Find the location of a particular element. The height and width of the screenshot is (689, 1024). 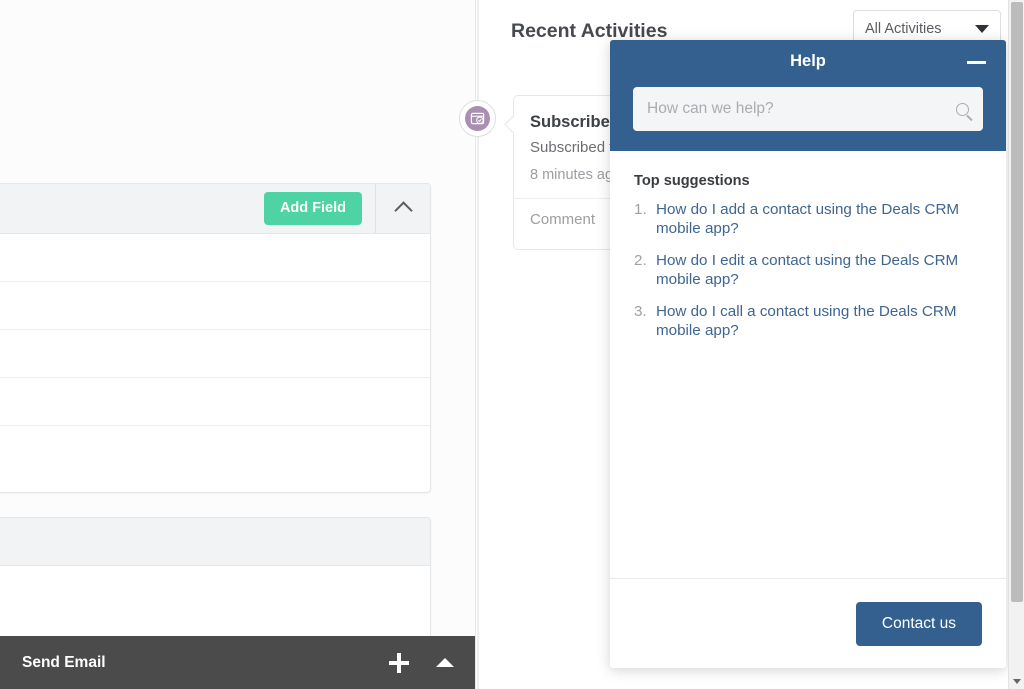

detail-card-secondary is located at coordinates (215, 581).